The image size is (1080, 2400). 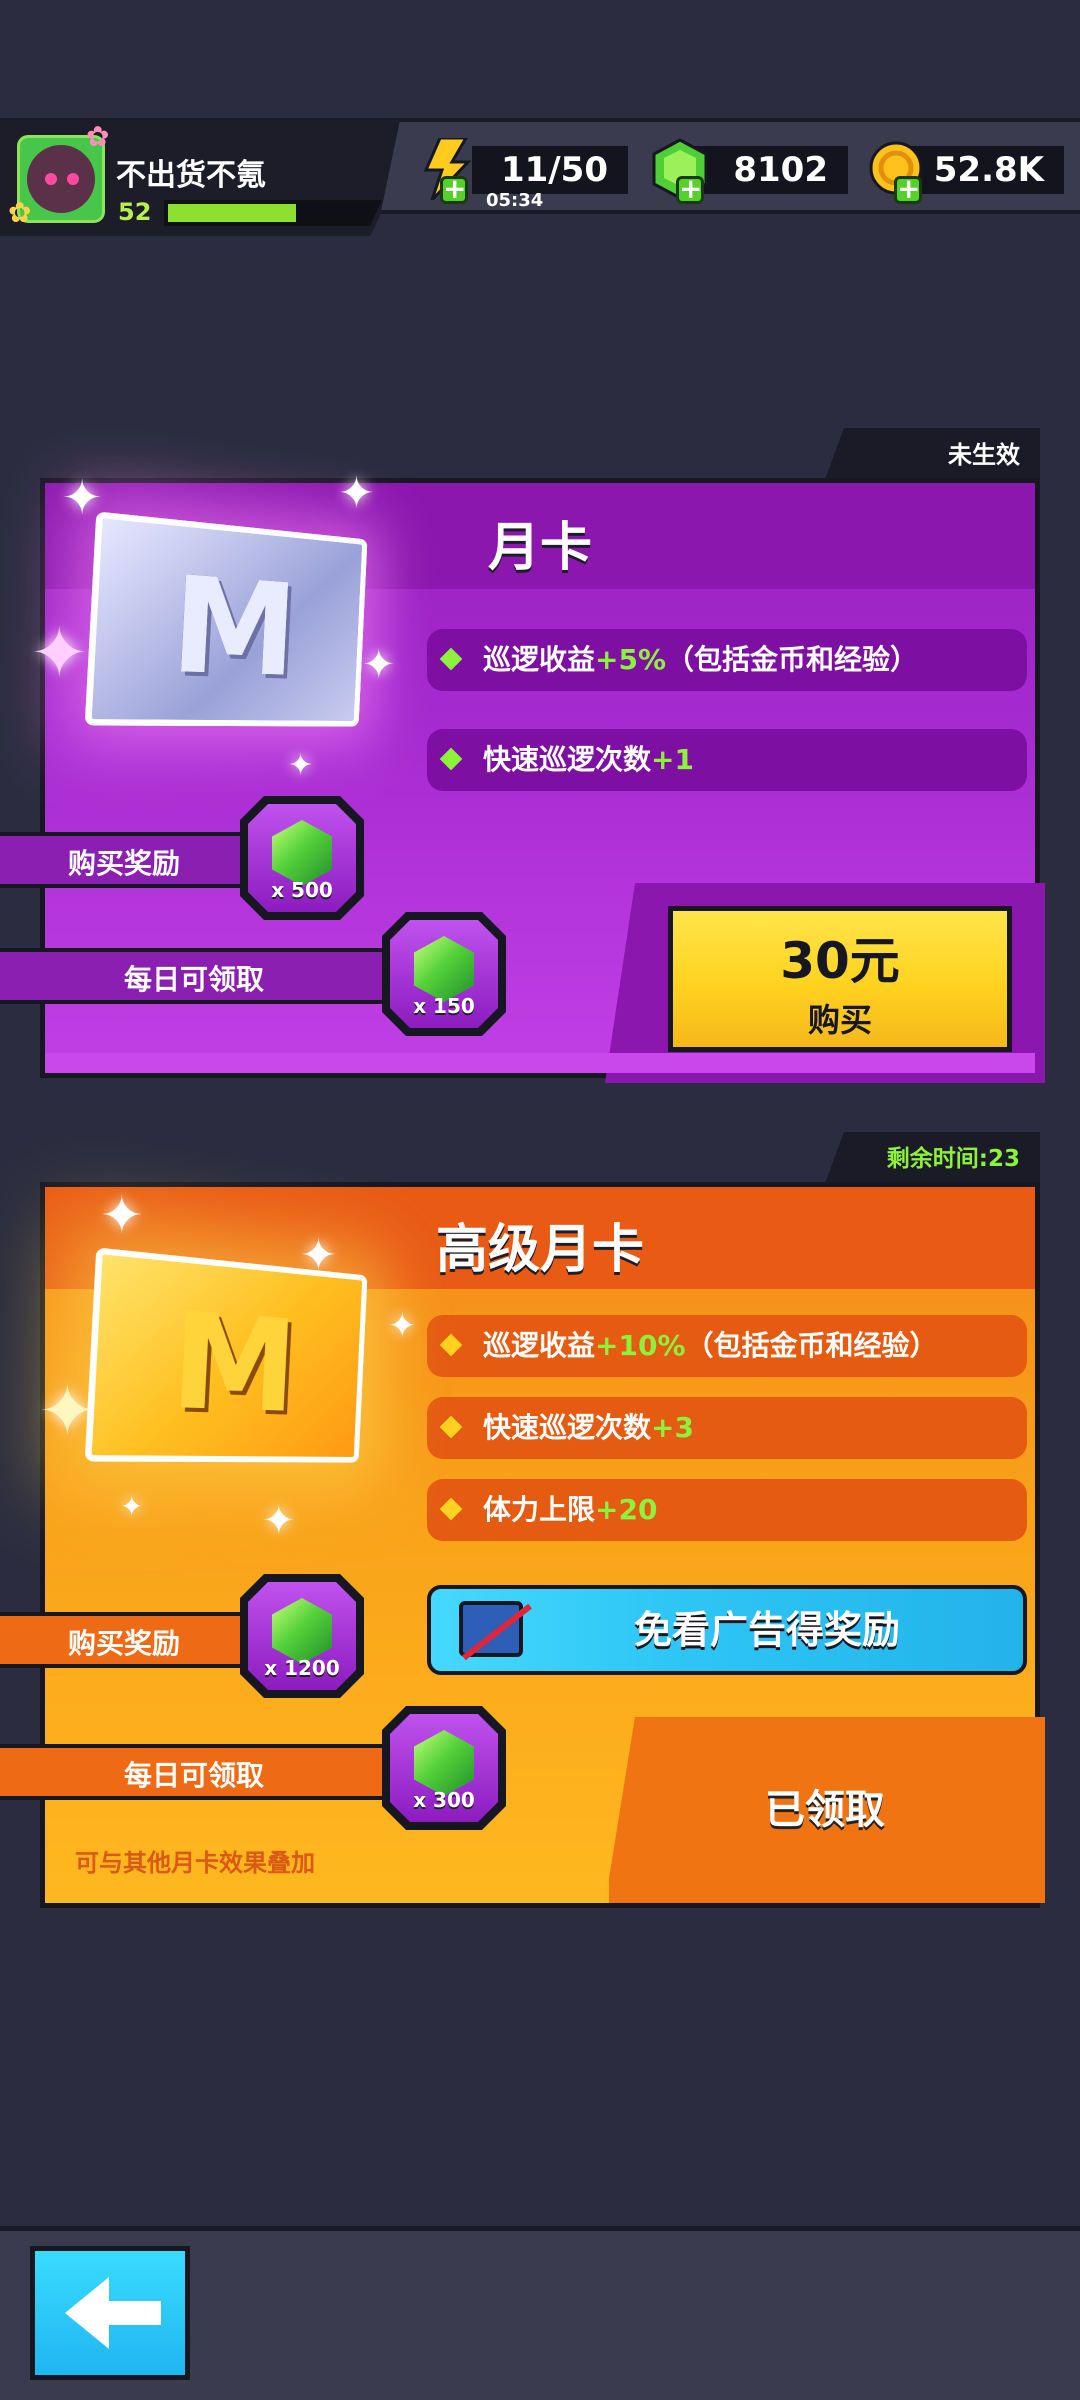 I want to click on player-name: 不出货不氪, so click(x=191, y=172).